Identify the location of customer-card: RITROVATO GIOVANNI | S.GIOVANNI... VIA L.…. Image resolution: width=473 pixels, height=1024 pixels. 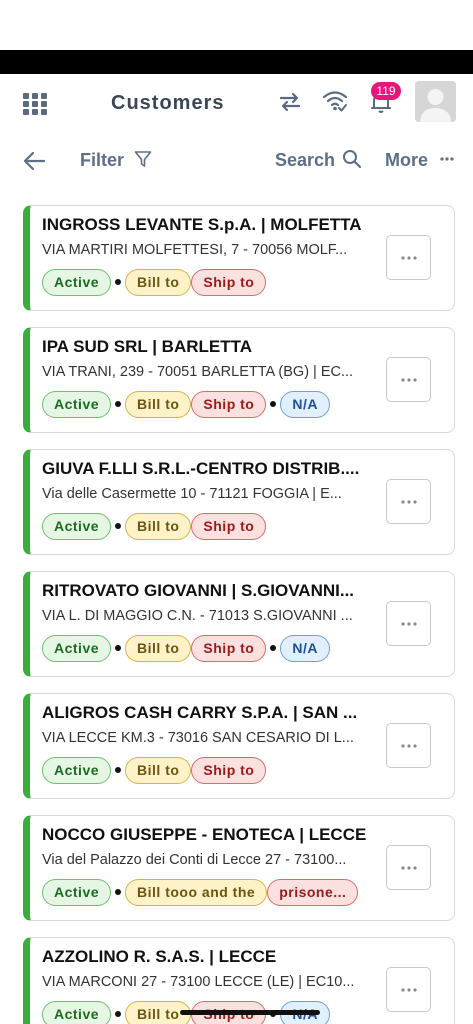
(239, 624).